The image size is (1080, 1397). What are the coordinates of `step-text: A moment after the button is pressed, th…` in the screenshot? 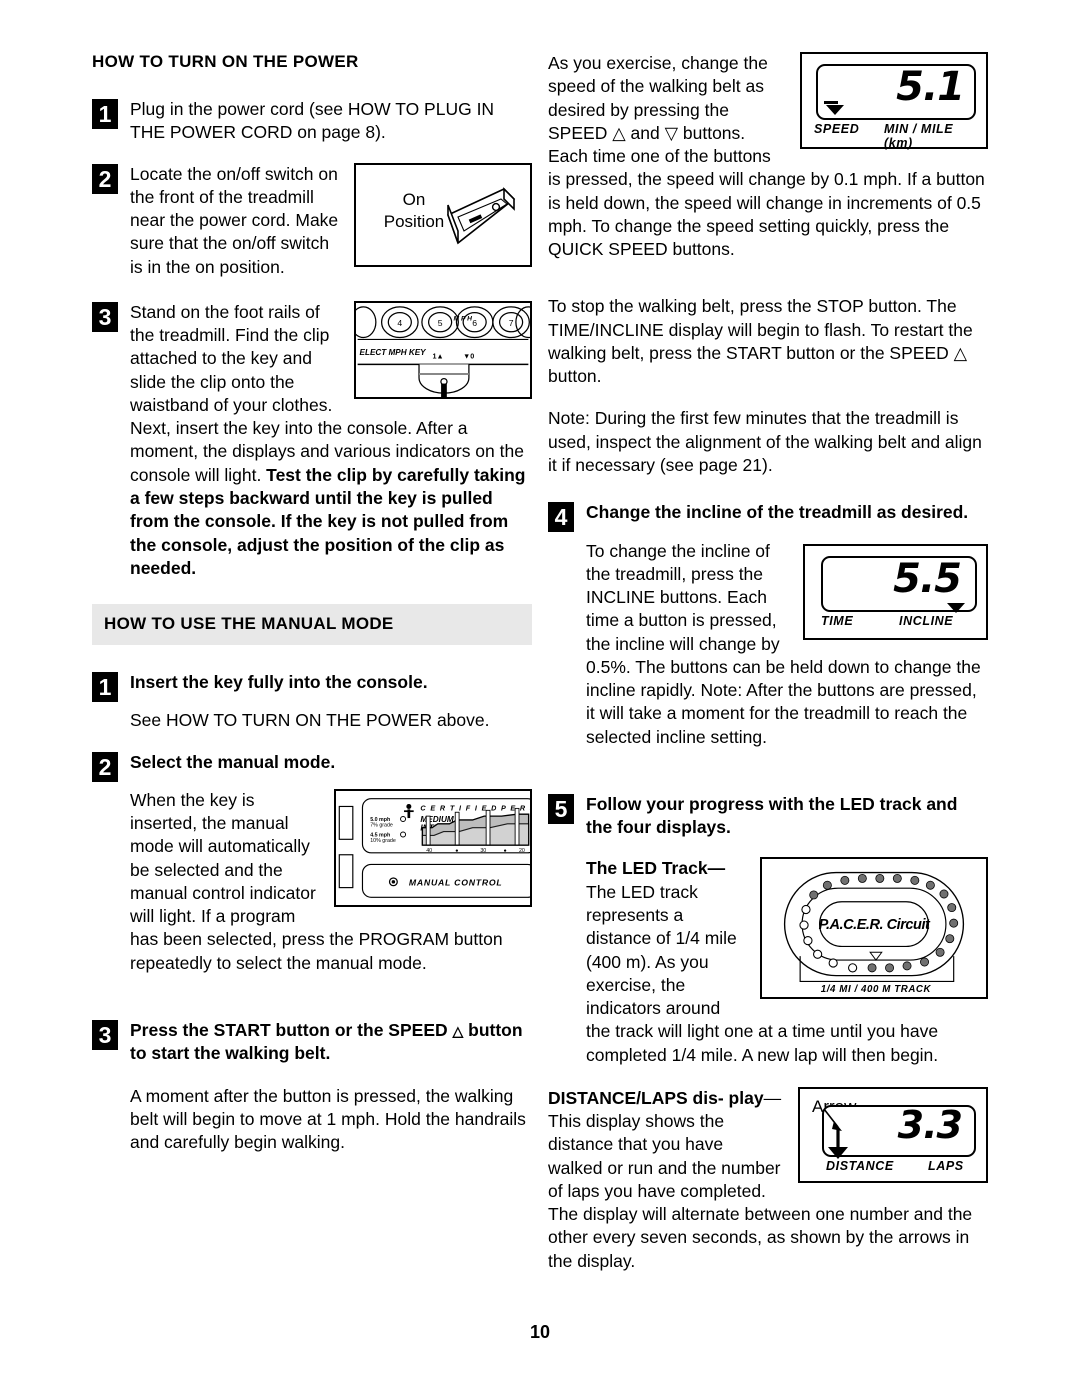 It's located at (328, 1119).